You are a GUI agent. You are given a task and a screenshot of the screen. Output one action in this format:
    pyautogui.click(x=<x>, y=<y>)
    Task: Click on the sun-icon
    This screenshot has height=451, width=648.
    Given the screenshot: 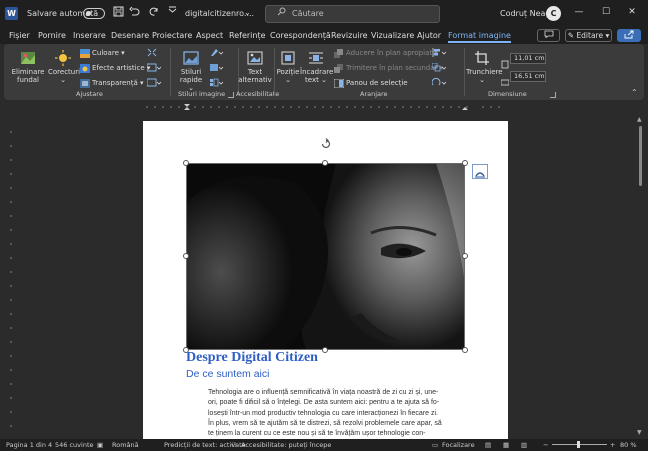 What is the action you would take?
    pyautogui.click(x=63, y=58)
    